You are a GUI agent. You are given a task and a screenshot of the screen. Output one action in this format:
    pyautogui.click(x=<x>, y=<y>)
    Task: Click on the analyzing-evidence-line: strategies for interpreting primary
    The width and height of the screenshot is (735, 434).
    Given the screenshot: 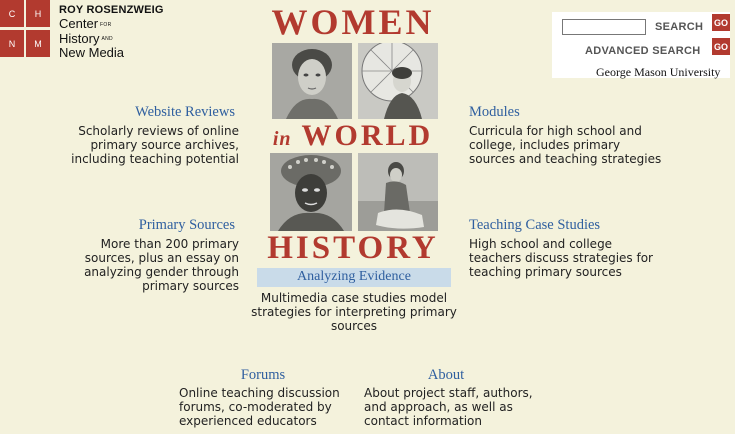 What is the action you would take?
    pyautogui.click(x=354, y=312)
    